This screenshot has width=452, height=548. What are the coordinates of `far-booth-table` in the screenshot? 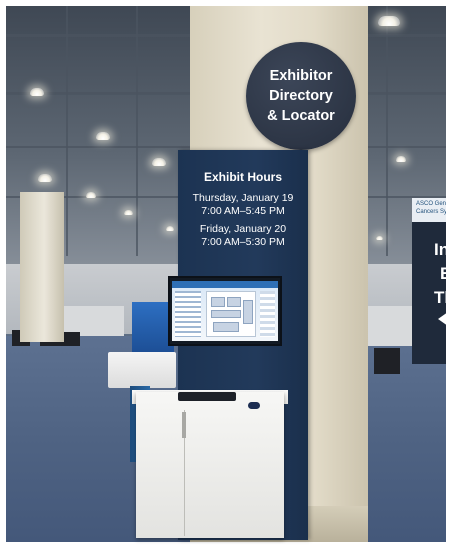 It's located at (387, 361).